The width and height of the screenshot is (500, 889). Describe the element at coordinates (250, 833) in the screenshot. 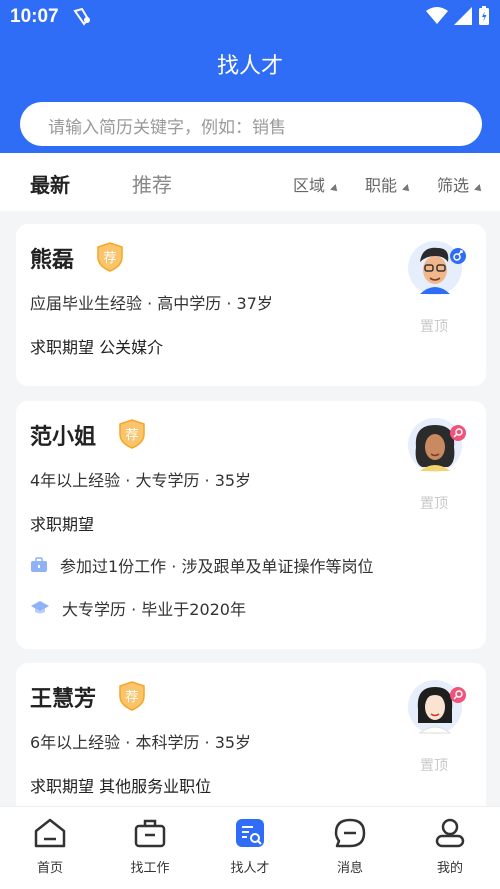

I see `talent-search-icon` at that location.